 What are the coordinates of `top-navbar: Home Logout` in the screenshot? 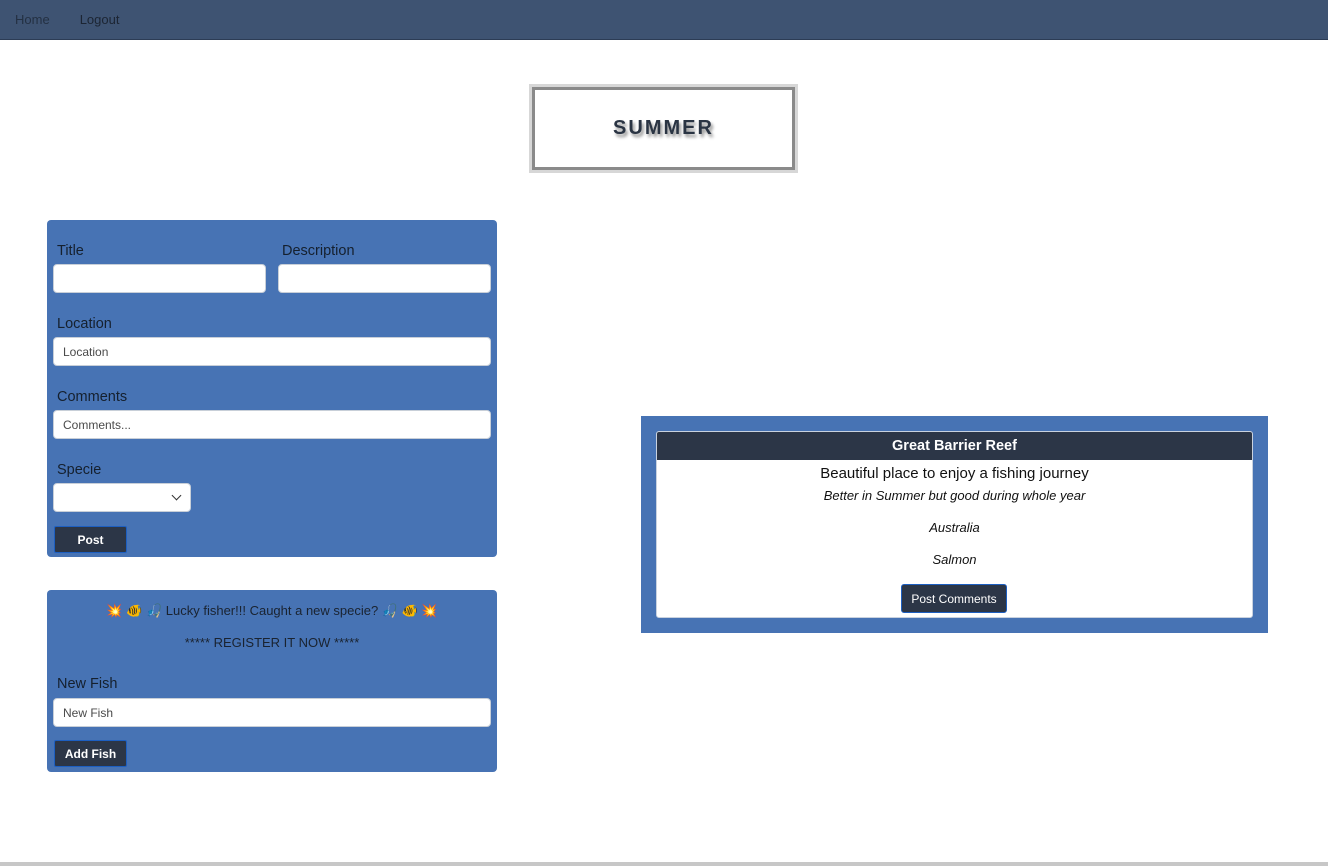 It's located at (664, 20).